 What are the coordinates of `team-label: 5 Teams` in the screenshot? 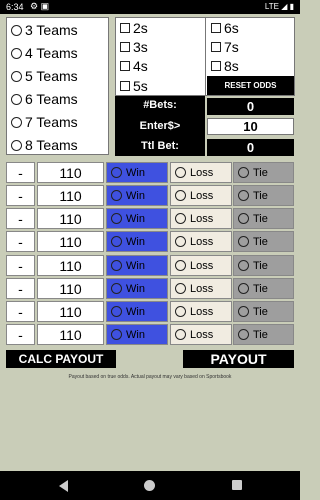 It's located at (51, 76).